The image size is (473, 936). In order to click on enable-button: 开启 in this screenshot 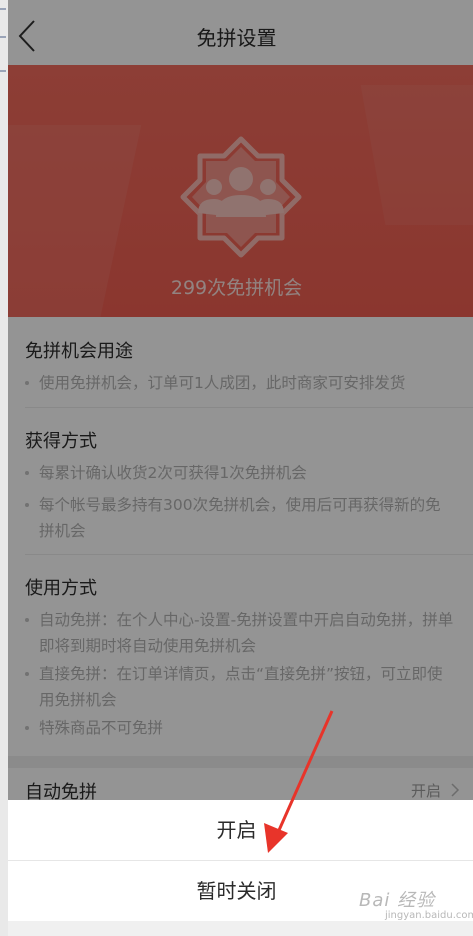, I will do `click(236, 830)`.